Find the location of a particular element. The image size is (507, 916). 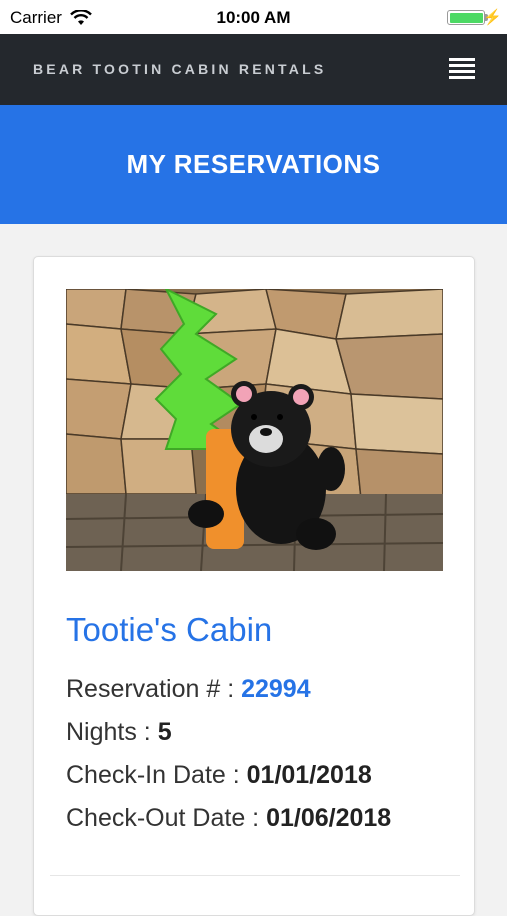

reservation-number-label: Reservation # : is located at coordinates (154, 689).